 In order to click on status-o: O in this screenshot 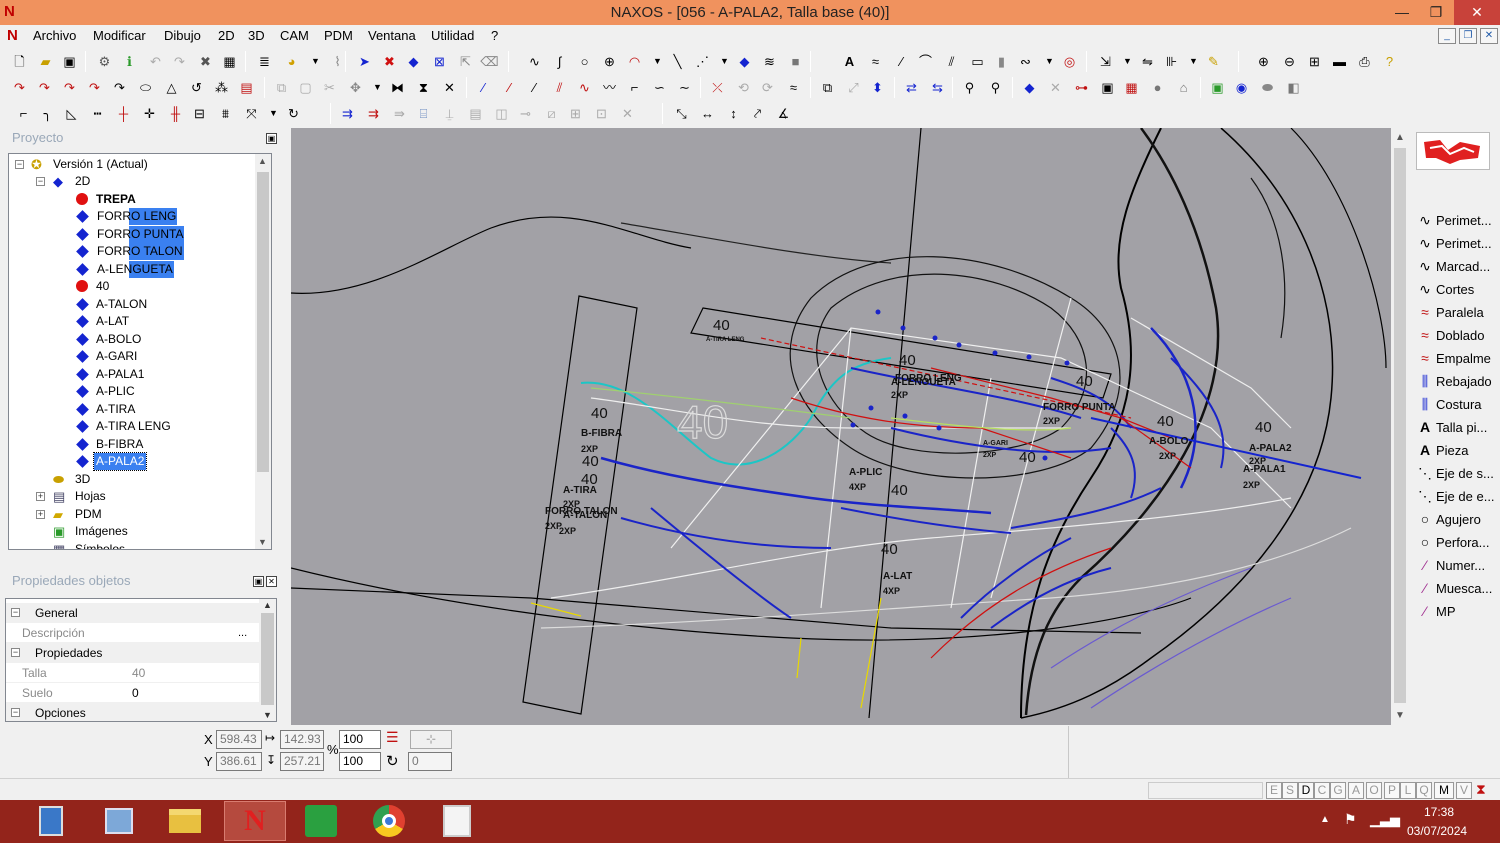, I will do `click(1374, 790)`.